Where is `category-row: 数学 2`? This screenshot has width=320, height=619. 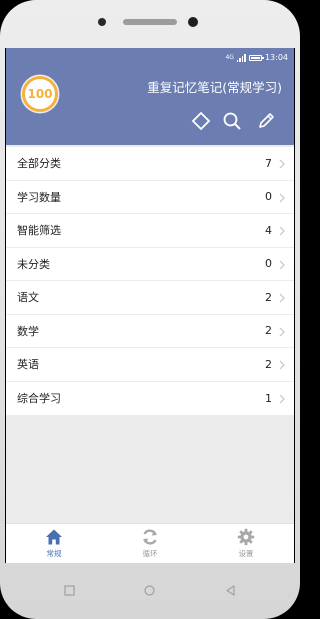 category-row: 数学 2 is located at coordinates (150, 331).